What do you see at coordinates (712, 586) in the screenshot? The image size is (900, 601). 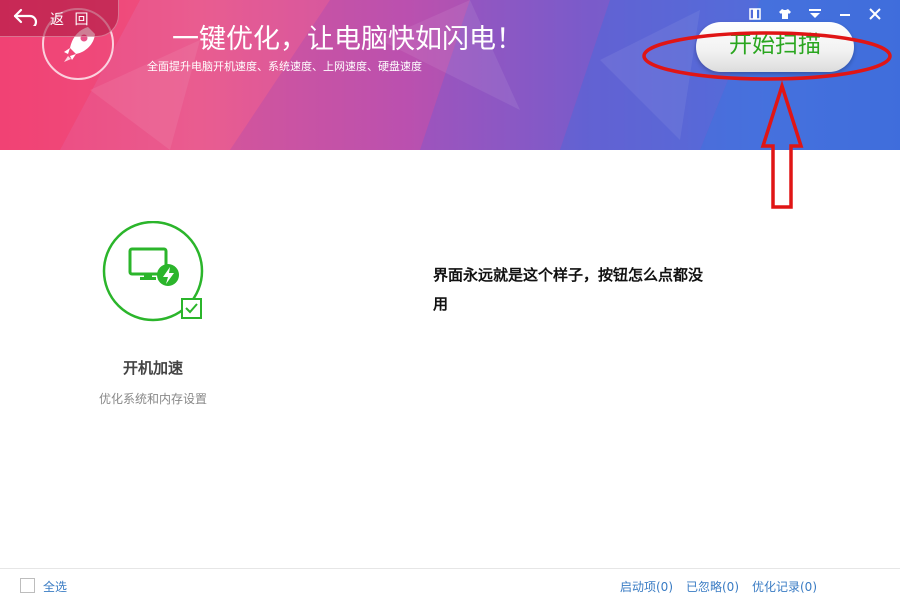 I see `ignored-items-link: 已忽略(0)` at bounding box center [712, 586].